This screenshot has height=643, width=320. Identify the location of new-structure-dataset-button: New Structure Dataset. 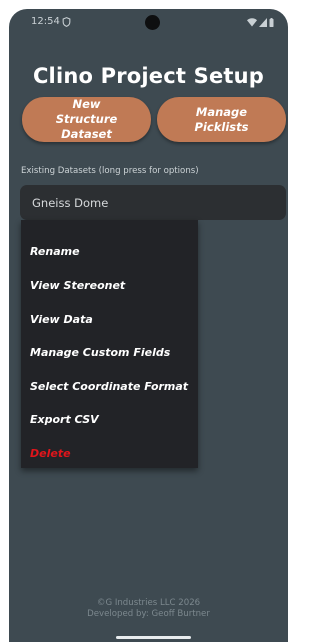
(86, 119).